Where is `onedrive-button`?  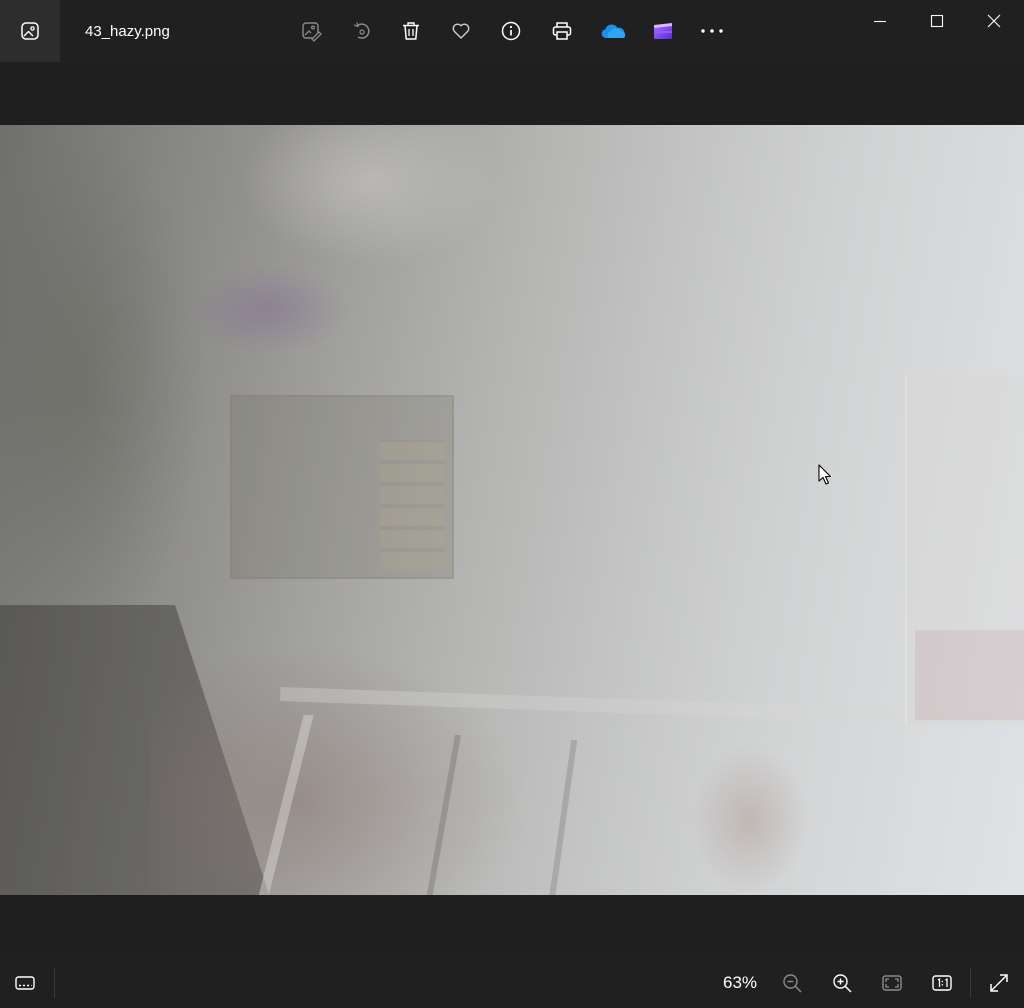
onedrive-button is located at coordinates (613, 31).